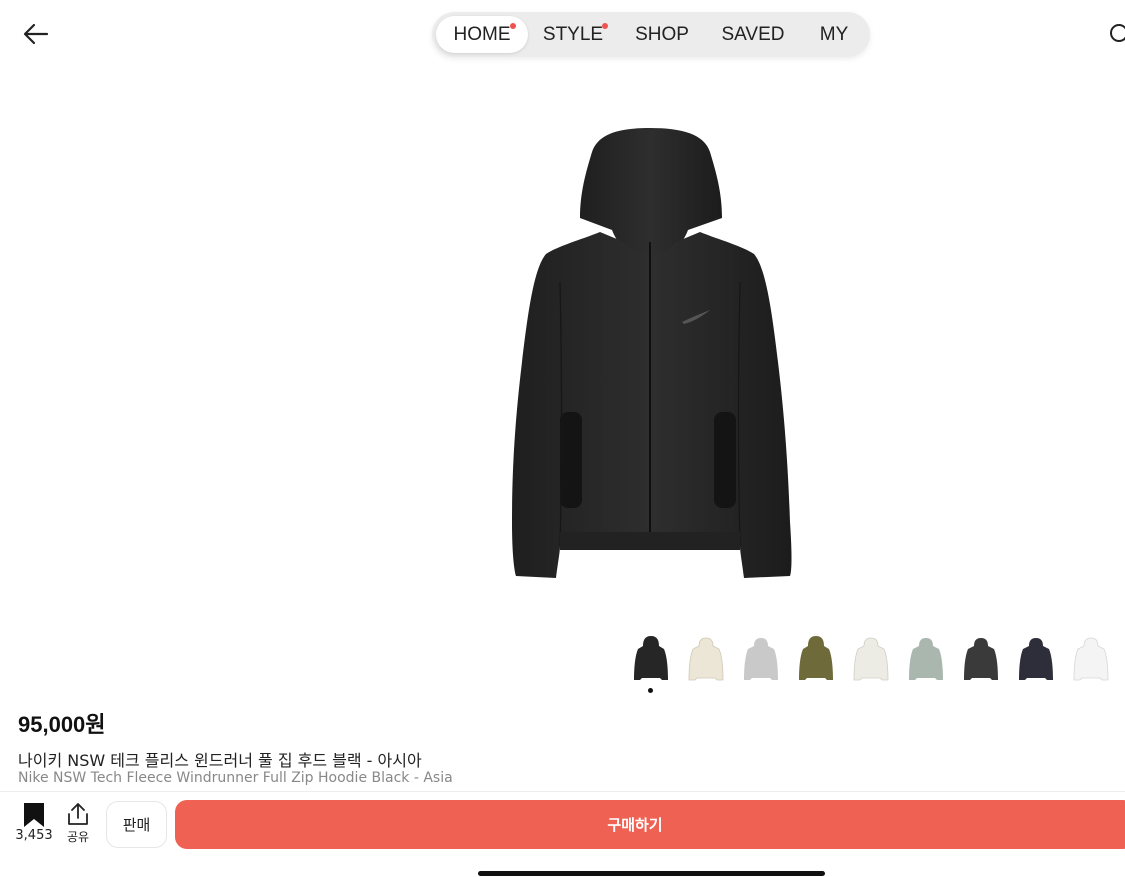 The width and height of the screenshot is (1125, 877). I want to click on bookmark-icon, so click(34, 815).